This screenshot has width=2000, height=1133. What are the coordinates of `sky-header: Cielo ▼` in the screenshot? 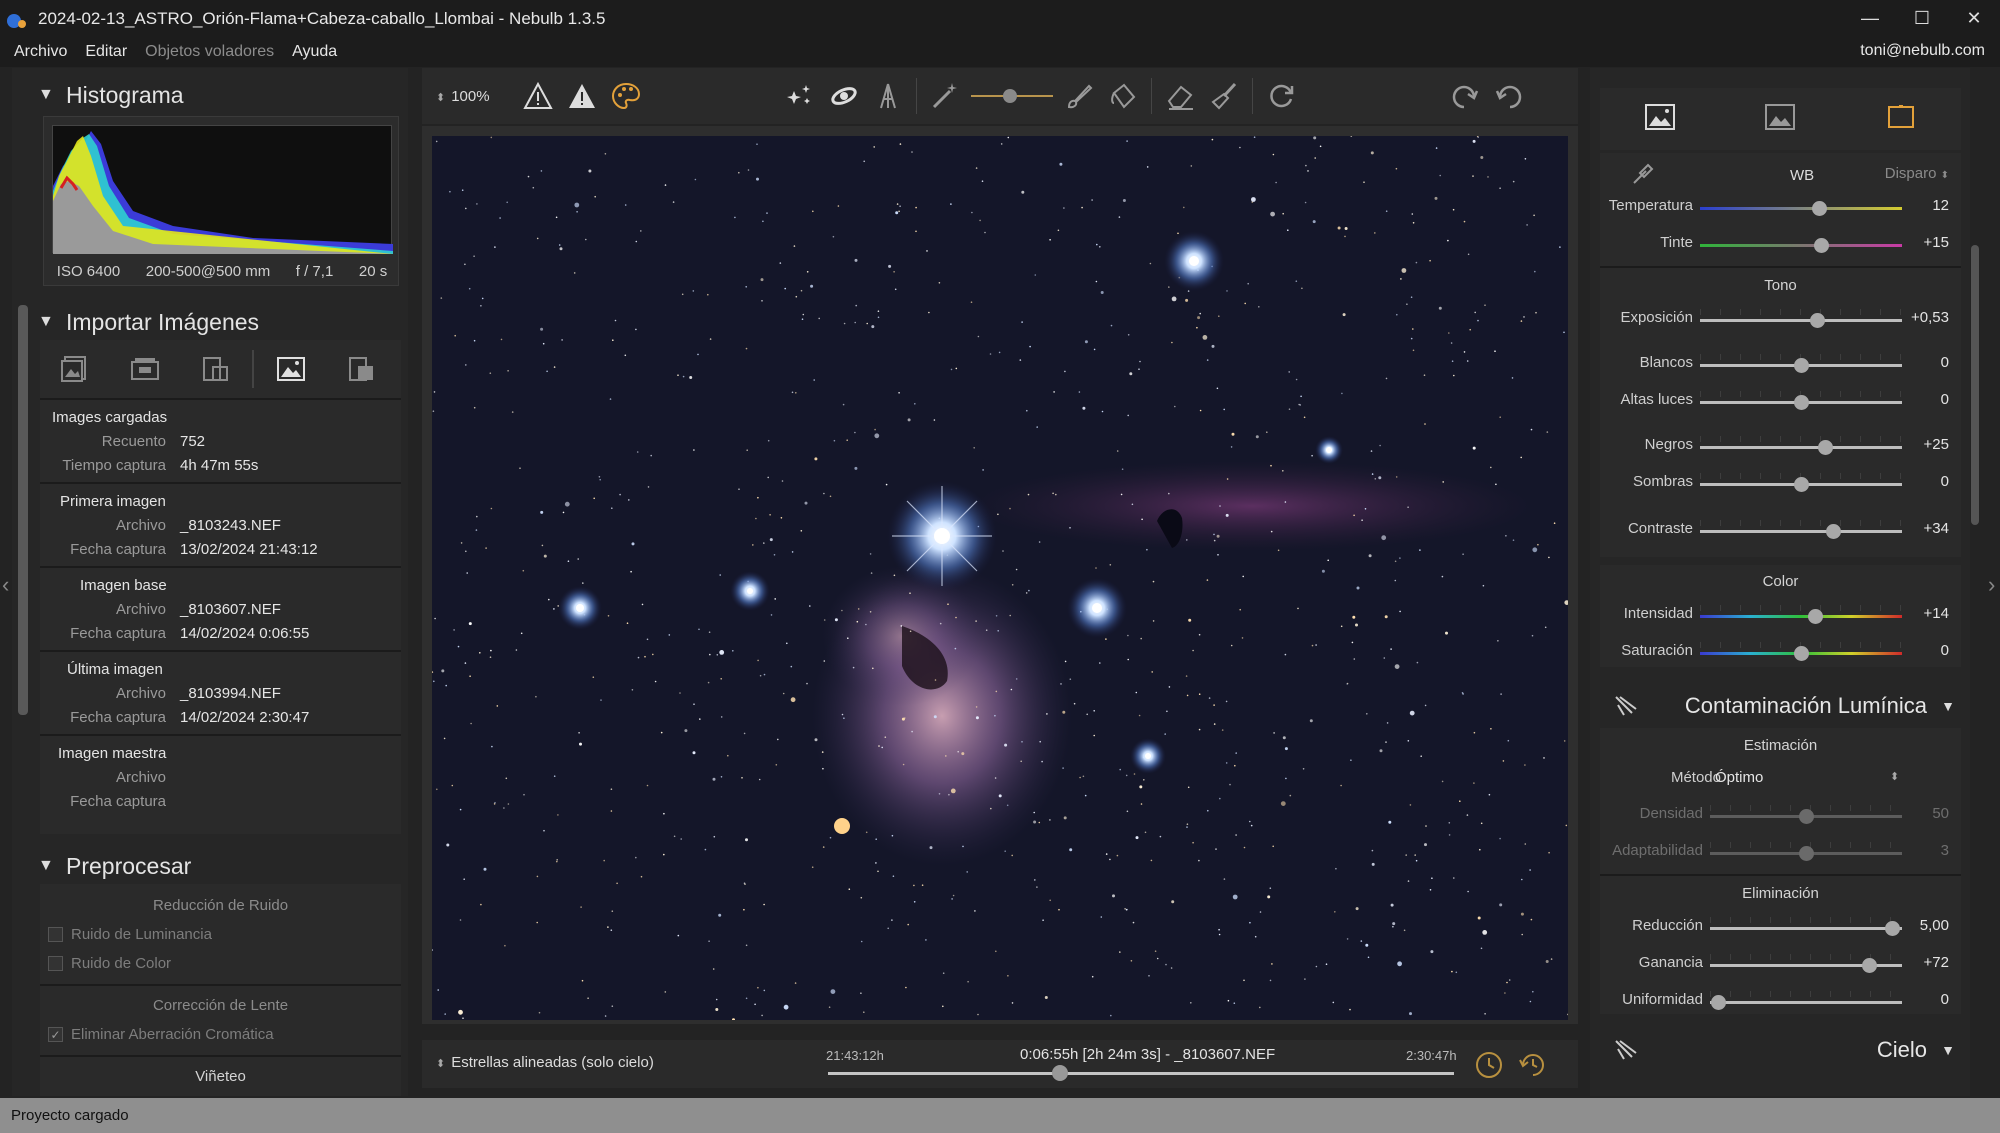 It's located at (1780, 1050).